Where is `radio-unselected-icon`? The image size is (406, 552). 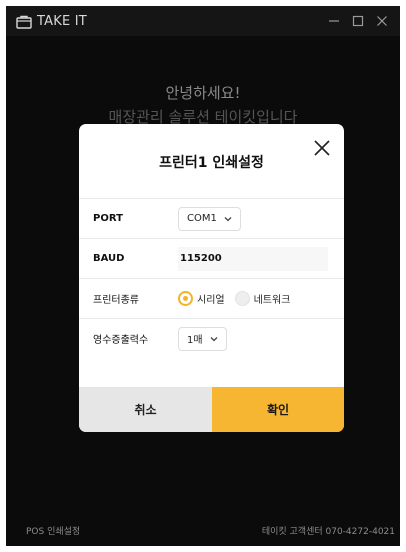 radio-unselected-icon is located at coordinates (242, 298).